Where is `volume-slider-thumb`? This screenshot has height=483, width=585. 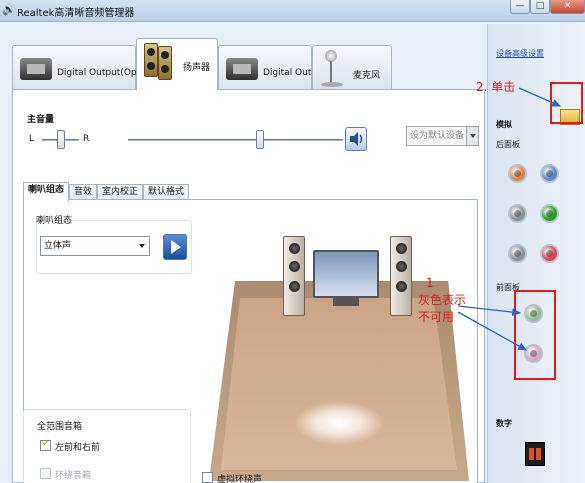 volume-slider-thumb is located at coordinates (260, 139).